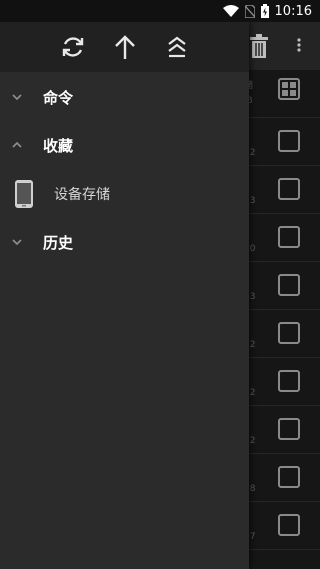 This screenshot has width=320, height=569. I want to click on no-sim-icon, so click(249, 11).